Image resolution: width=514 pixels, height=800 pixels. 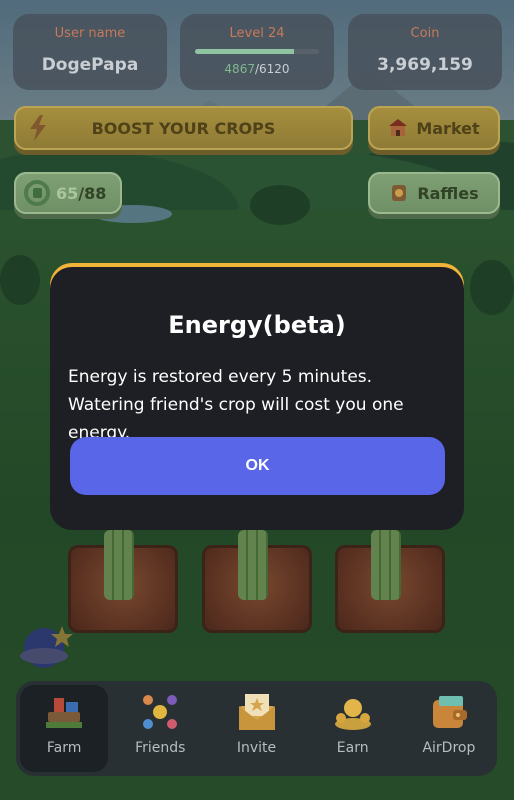 What do you see at coordinates (239, 69) in the screenshot?
I see `level-current: 4867` at bounding box center [239, 69].